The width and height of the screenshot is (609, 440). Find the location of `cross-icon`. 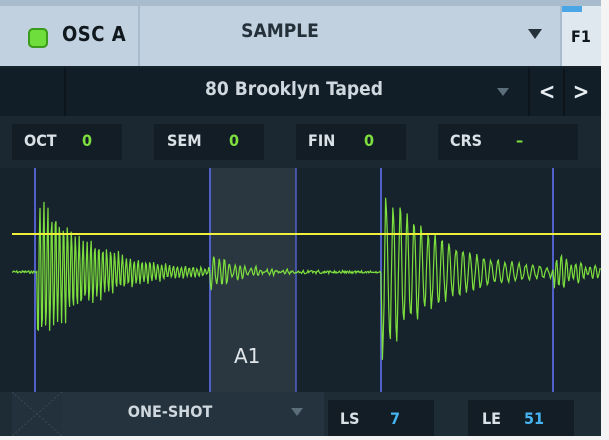

cross-icon is located at coordinates (37, 414).